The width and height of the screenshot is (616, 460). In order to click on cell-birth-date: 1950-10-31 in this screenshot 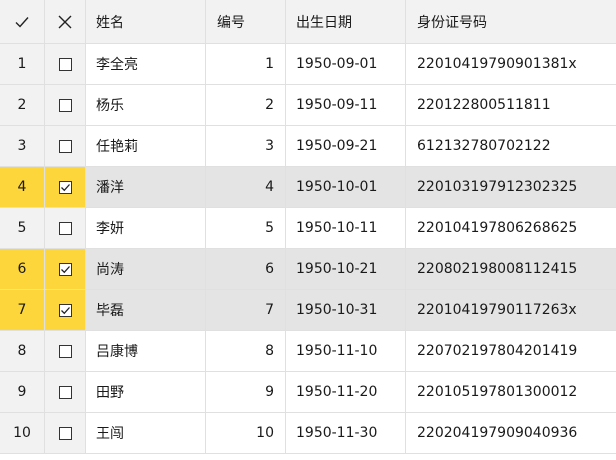, I will do `click(346, 310)`.